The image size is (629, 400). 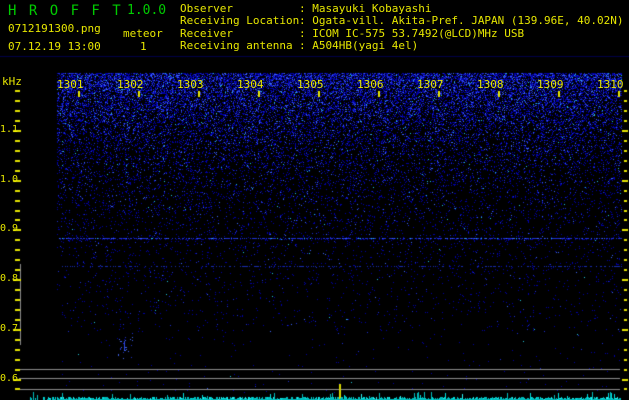 I want to click on freq-tick-label: 1.1, so click(x=9, y=129).